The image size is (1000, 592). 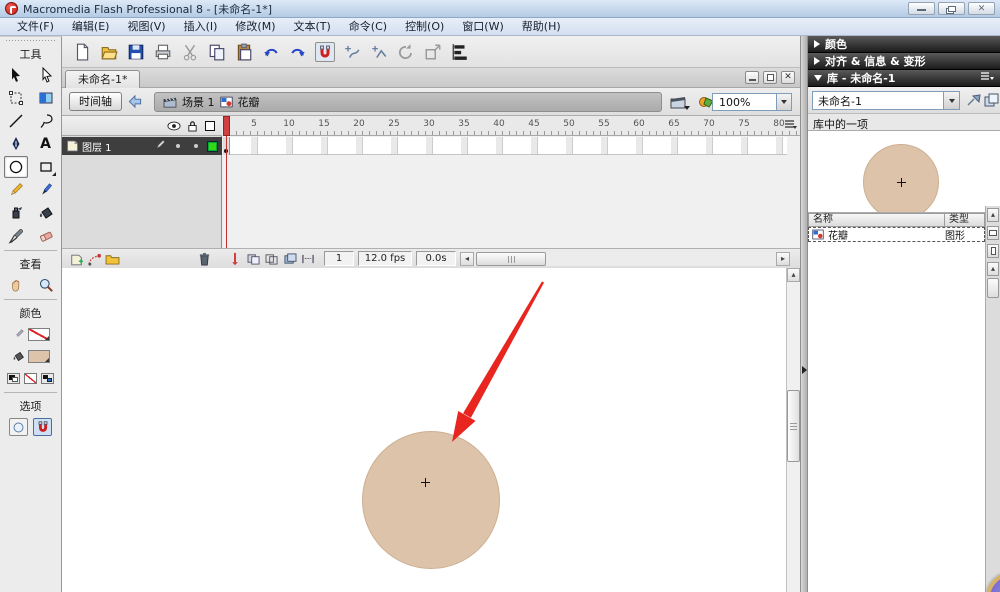 I want to click on align-info-transform-panel-header: 对齐 & 信息 & 变形, so click(x=904, y=61).